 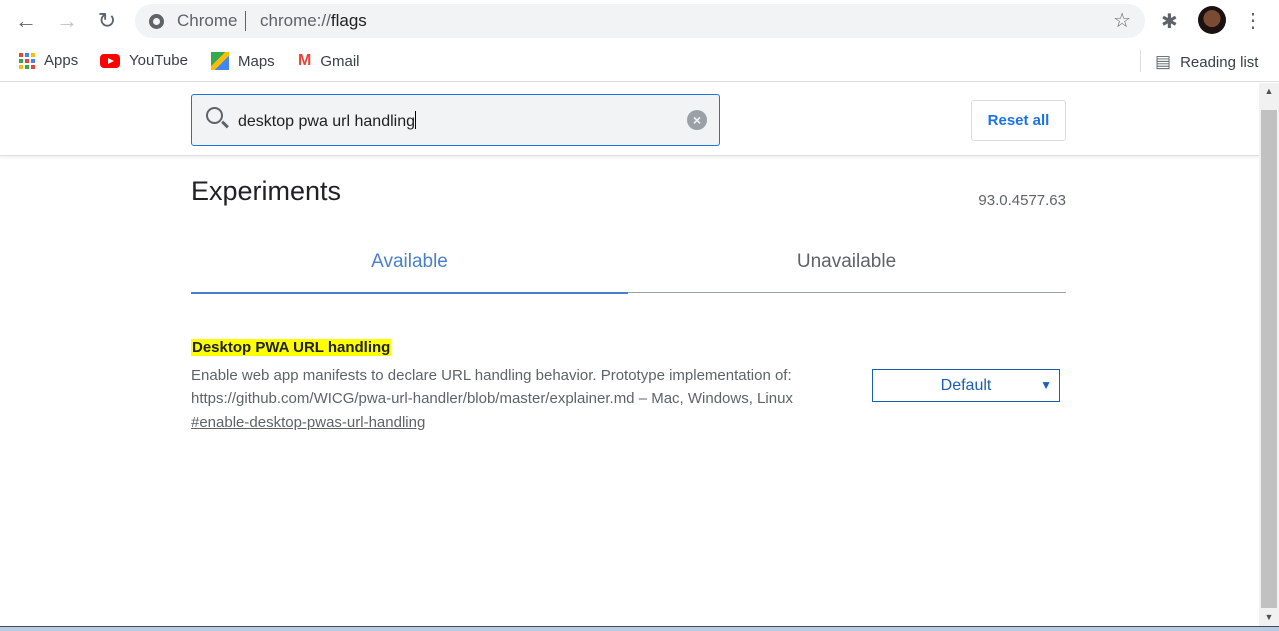 I want to click on search-icon, so click(x=214, y=115).